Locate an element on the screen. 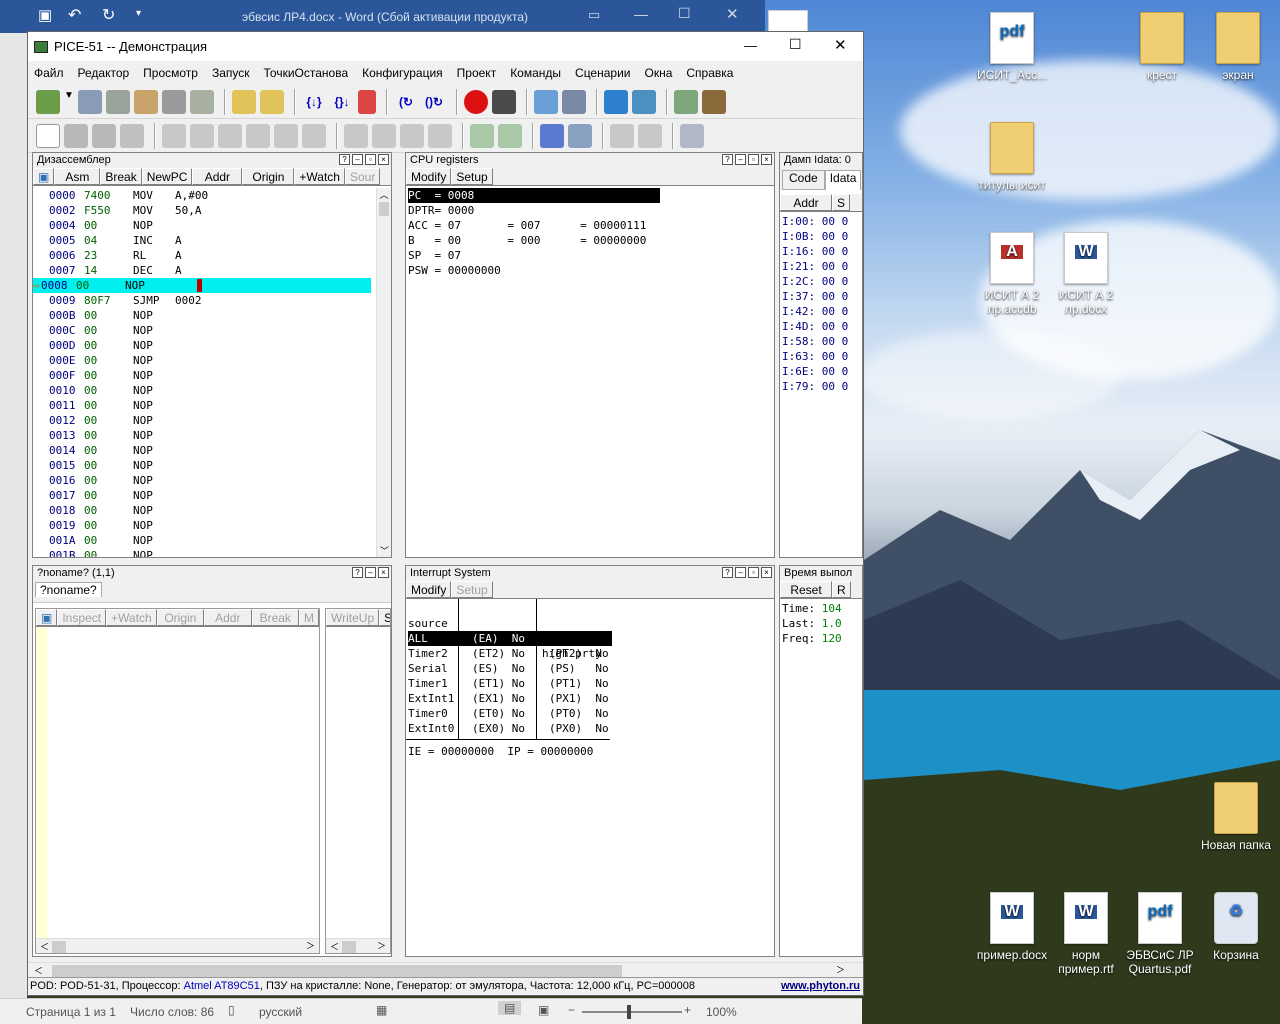 Image resolution: width=1280 pixels, height=1024 pixels. idata-row: I:42: 00 0 is located at coordinates (822, 311).